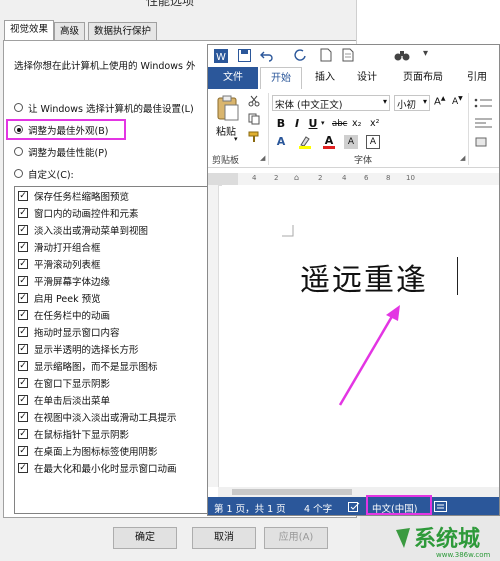 The width and height of the screenshot is (500, 561). Describe the element at coordinates (113, 247) in the screenshot. I see `list-item: ✓ 滑动打开组合框` at that location.